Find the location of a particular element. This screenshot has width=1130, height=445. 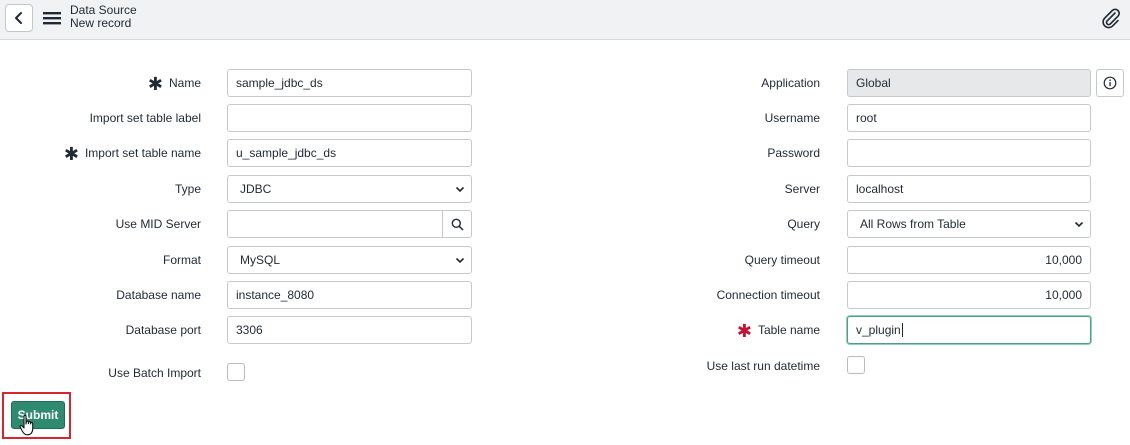

database-name-input: instance_8080 is located at coordinates (349, 295).